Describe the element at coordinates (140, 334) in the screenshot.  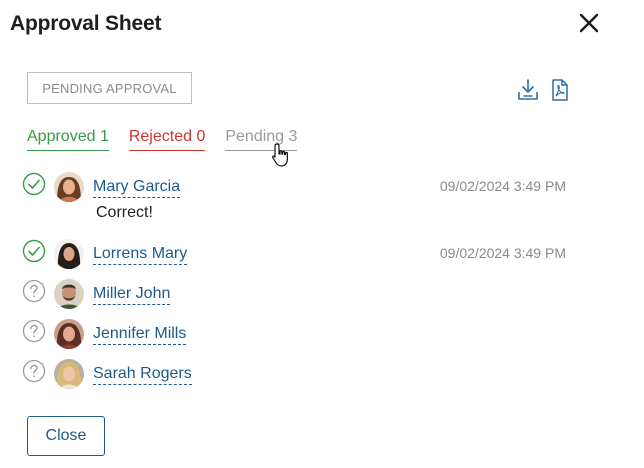
I see `approver-name-link: Jennifer Mills` at that location.